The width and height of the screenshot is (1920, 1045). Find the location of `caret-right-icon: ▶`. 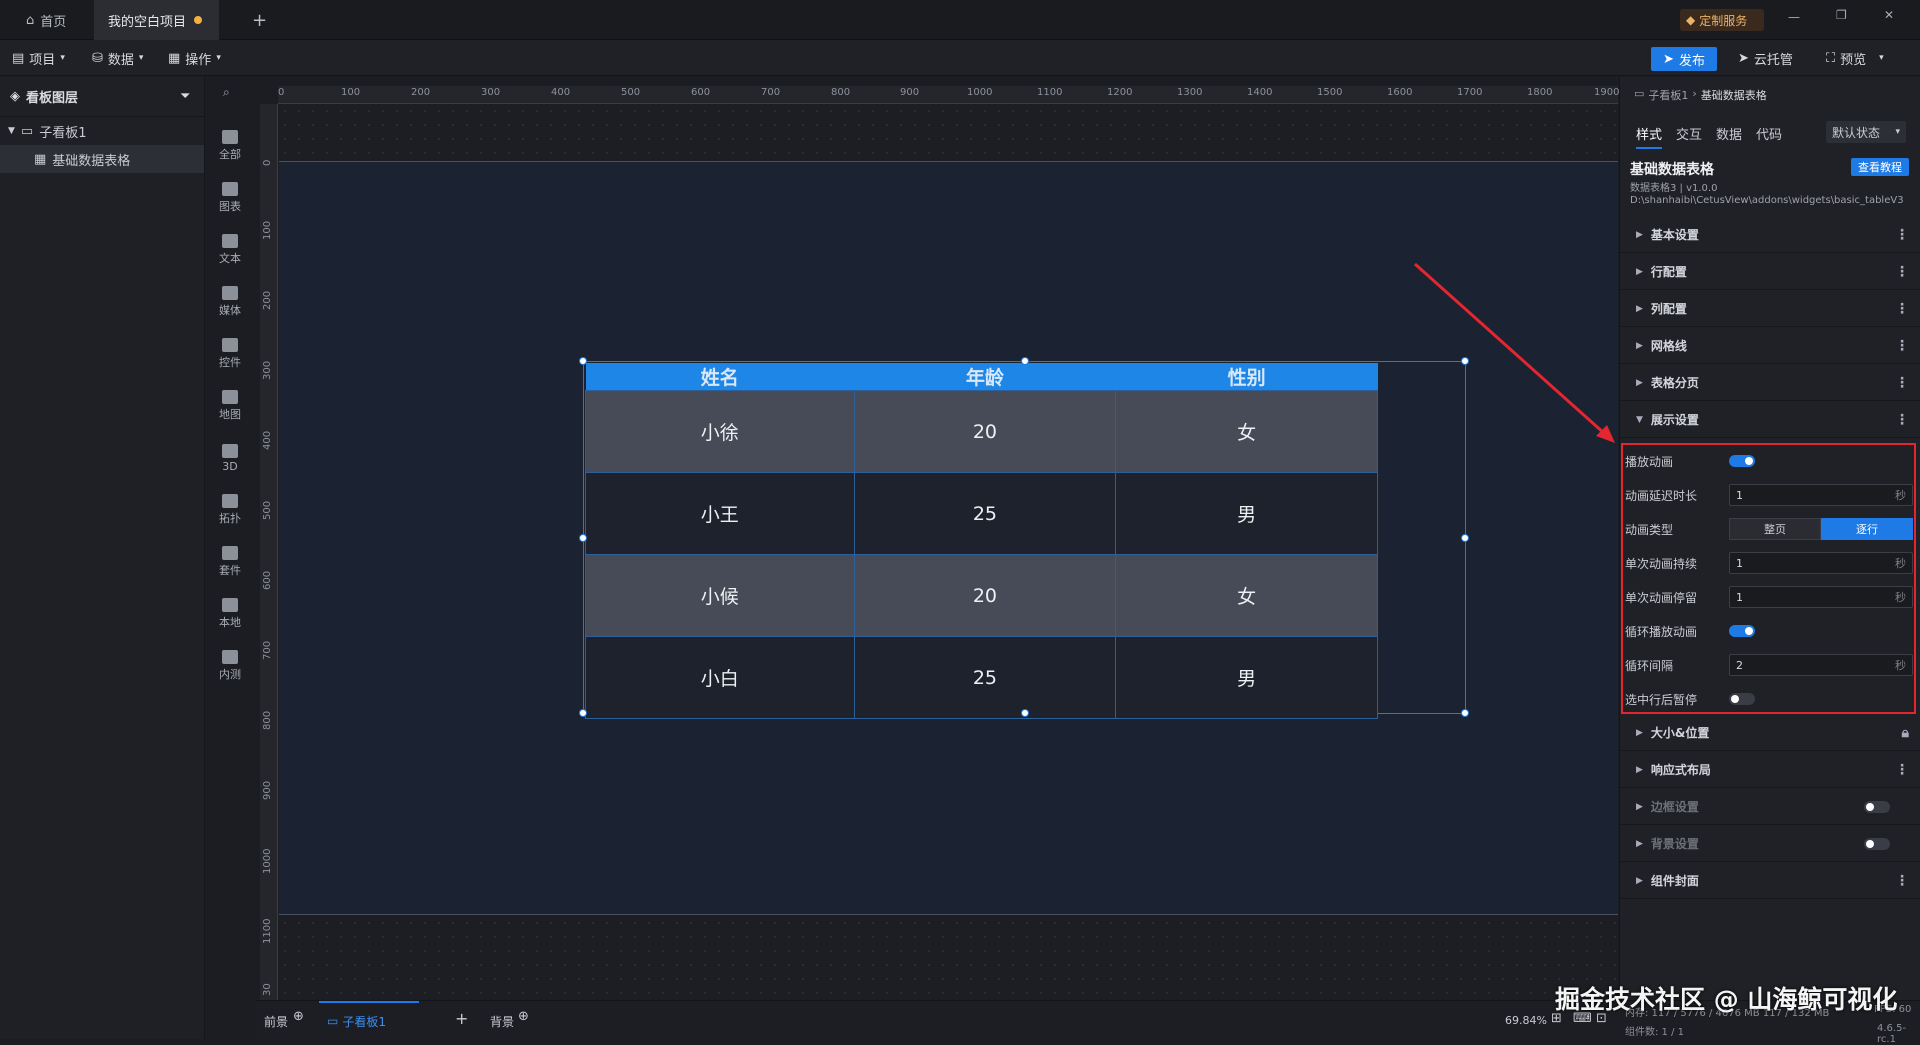

caret-right-icon: ▶ is located at coordinates (1639, 880).